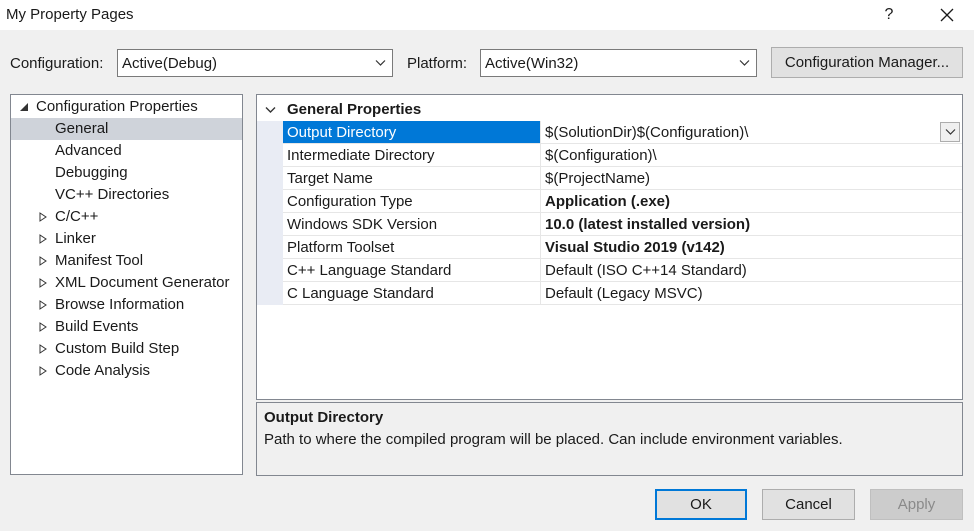  Describe the element at coordinates (117, 106) in the screenshot. I see `tree-root-label: Configuration Properties` at that location.